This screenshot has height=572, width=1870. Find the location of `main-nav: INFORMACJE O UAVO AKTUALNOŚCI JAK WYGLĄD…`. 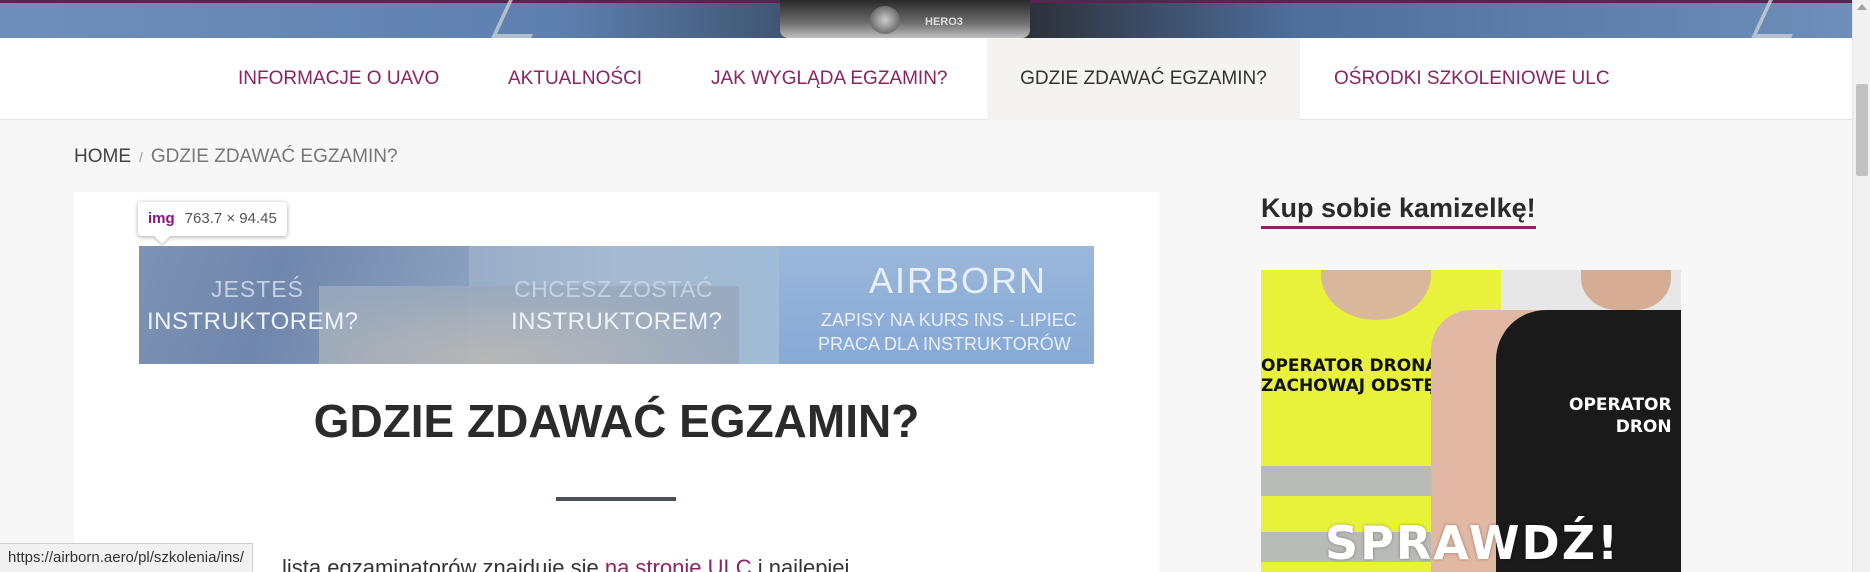

main-nav: INFORMACJE O UAVO AKTUALNOŚCI JAK WYGLĄD… is located at coordinates (926, 79).